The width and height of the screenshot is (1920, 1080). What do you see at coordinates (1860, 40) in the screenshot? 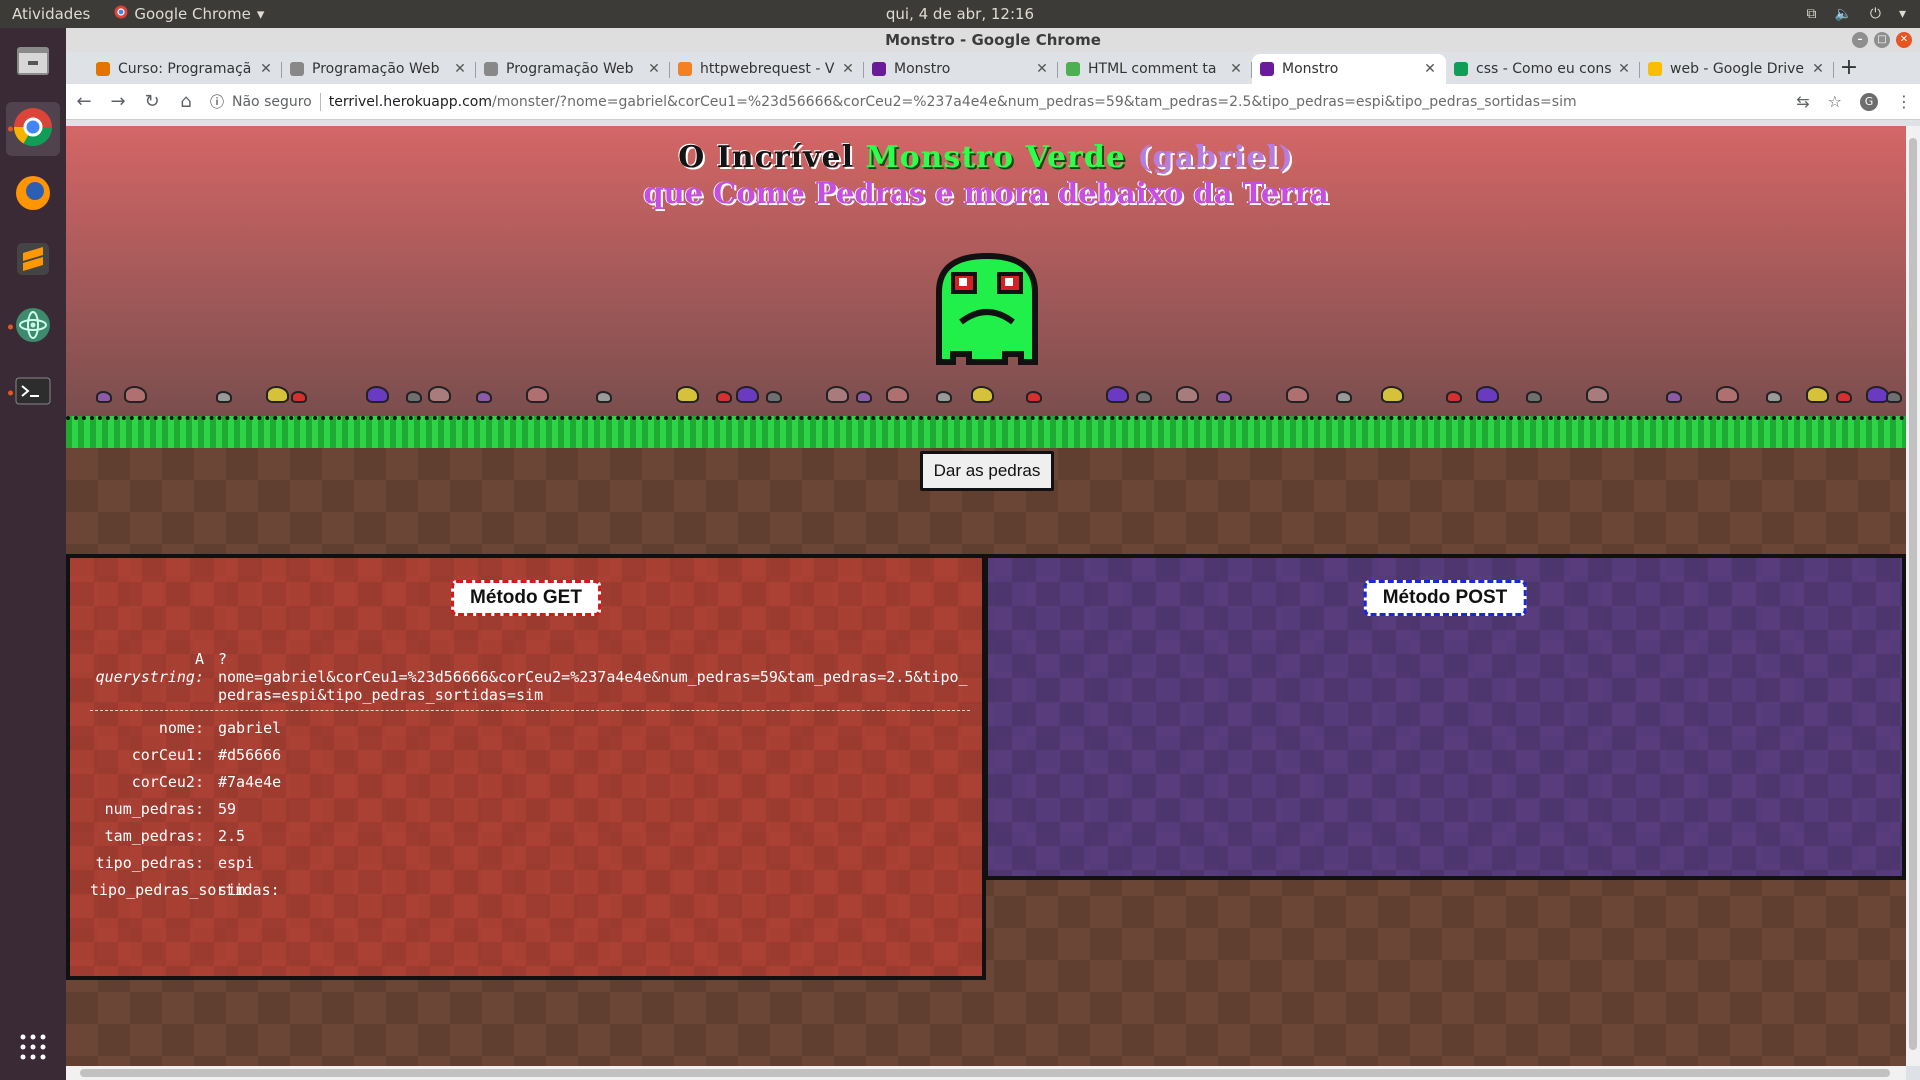
I see `minimize-button: –` at bounding box center [1860, 40].